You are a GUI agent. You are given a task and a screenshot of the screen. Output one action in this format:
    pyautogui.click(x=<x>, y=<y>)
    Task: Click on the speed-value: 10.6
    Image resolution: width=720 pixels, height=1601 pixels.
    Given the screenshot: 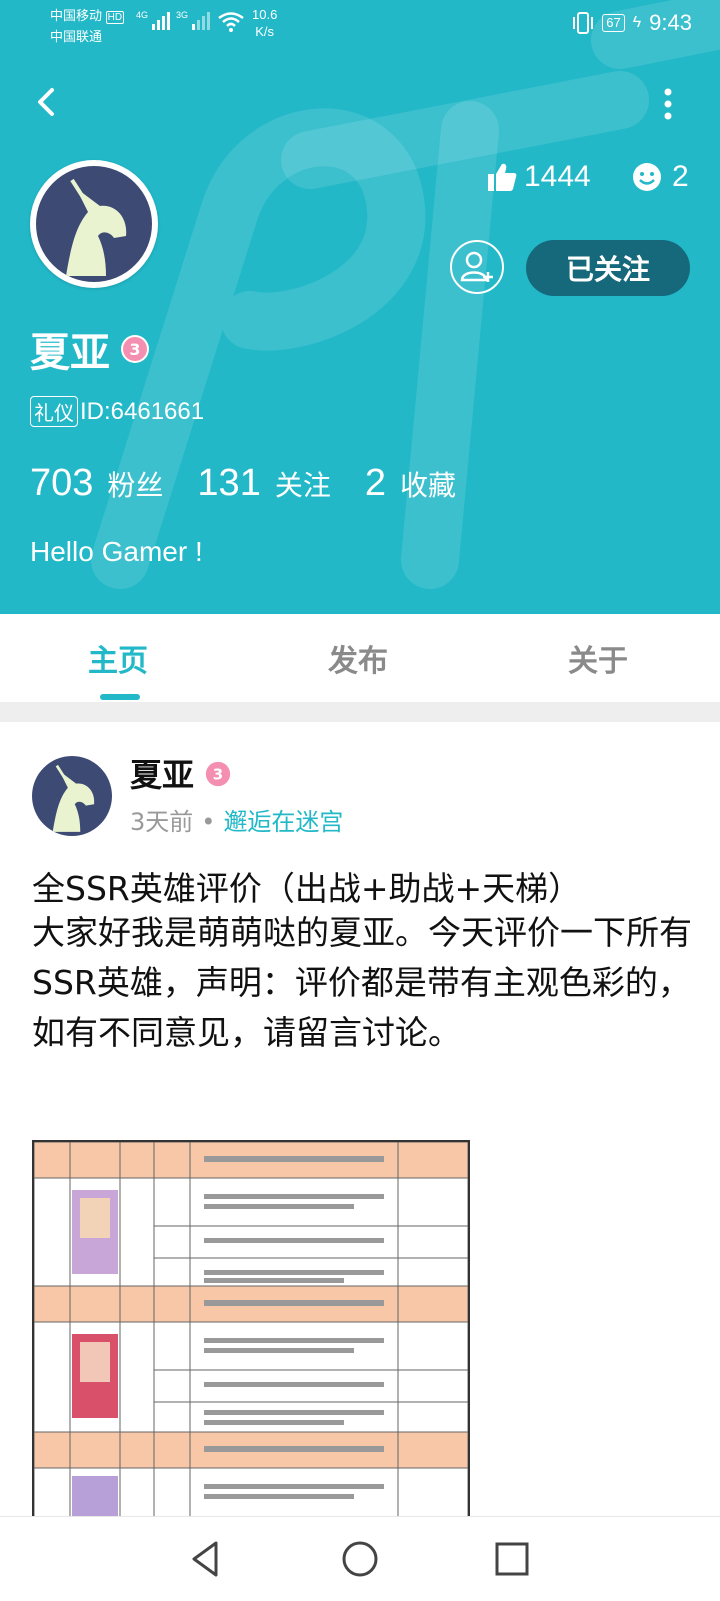 What is the action you would take?
    pyautogui.click(x=265, y=14)
    